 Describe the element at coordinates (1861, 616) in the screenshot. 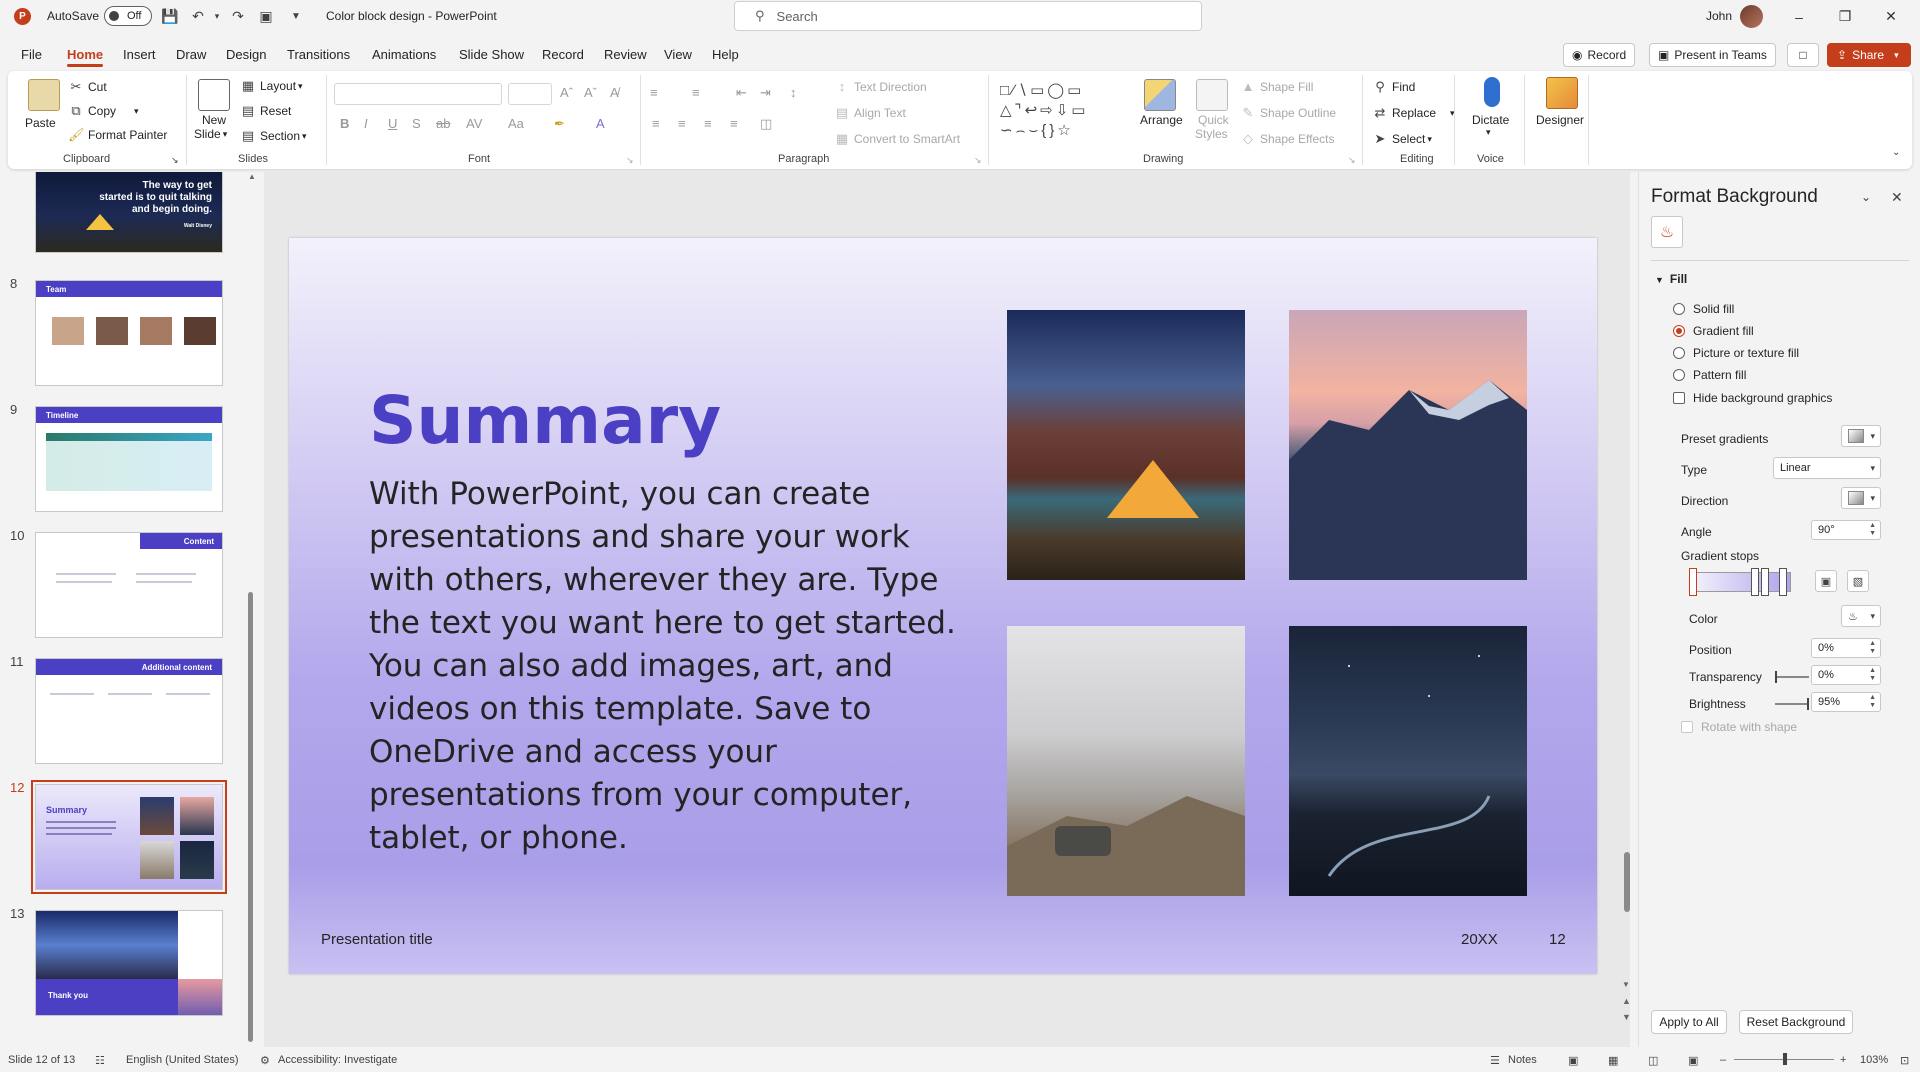

I see `color-dropdown: ♨ ▾` at that location.